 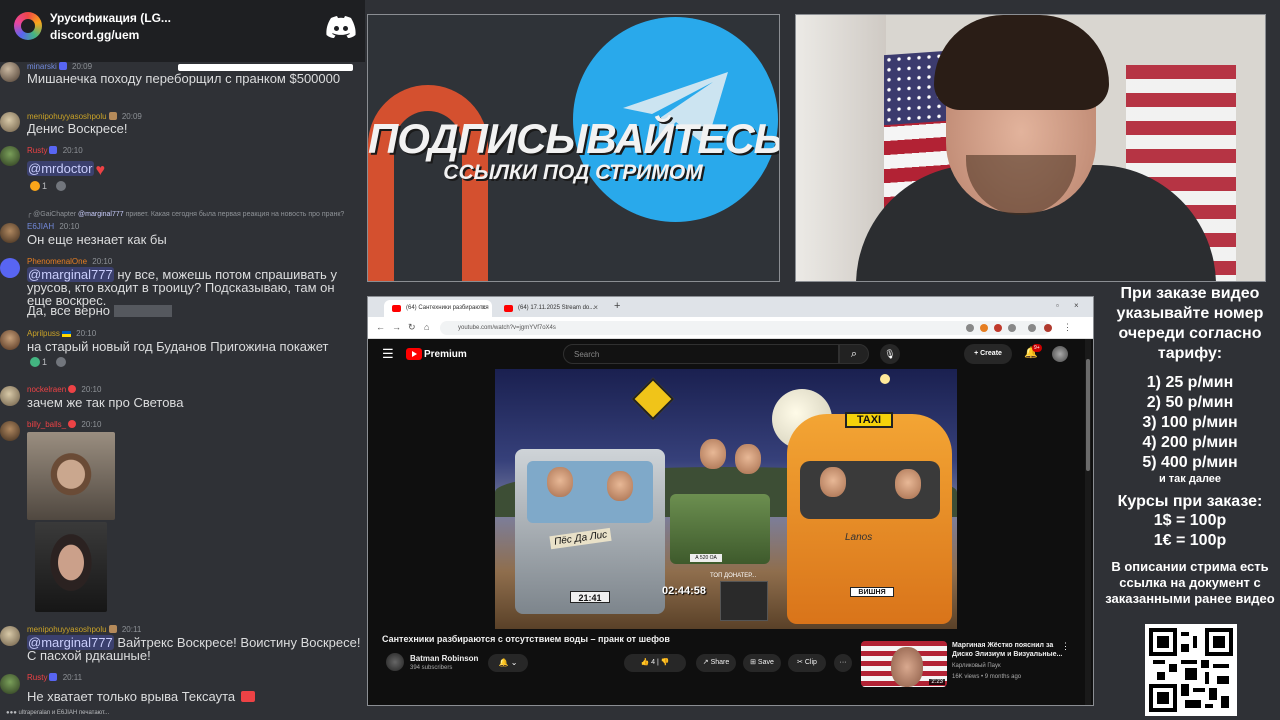 What do you see at coordinates (854, 354) in the screenshot?
I see `search-button: ⌕` at bounding box center [854, 354].